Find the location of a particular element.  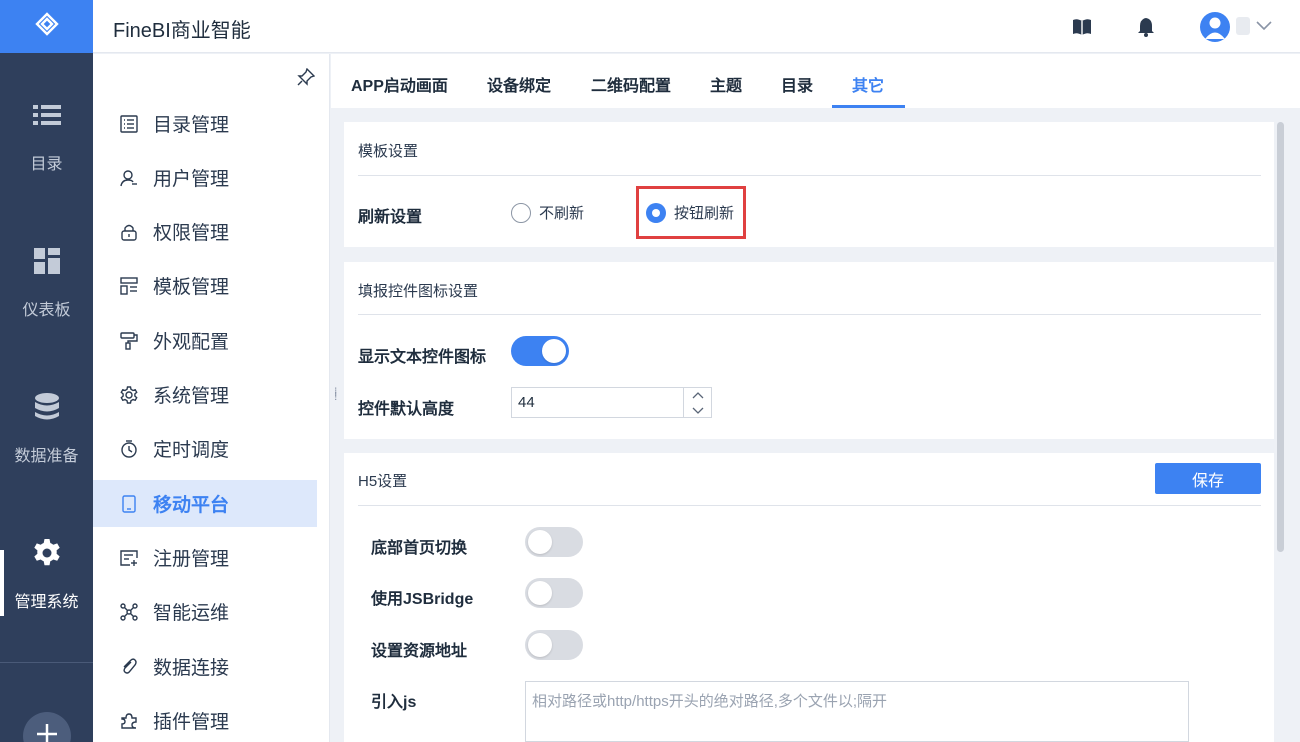

sidebar-item-catalog: 目录管理 is located at coordinates (205, 123).